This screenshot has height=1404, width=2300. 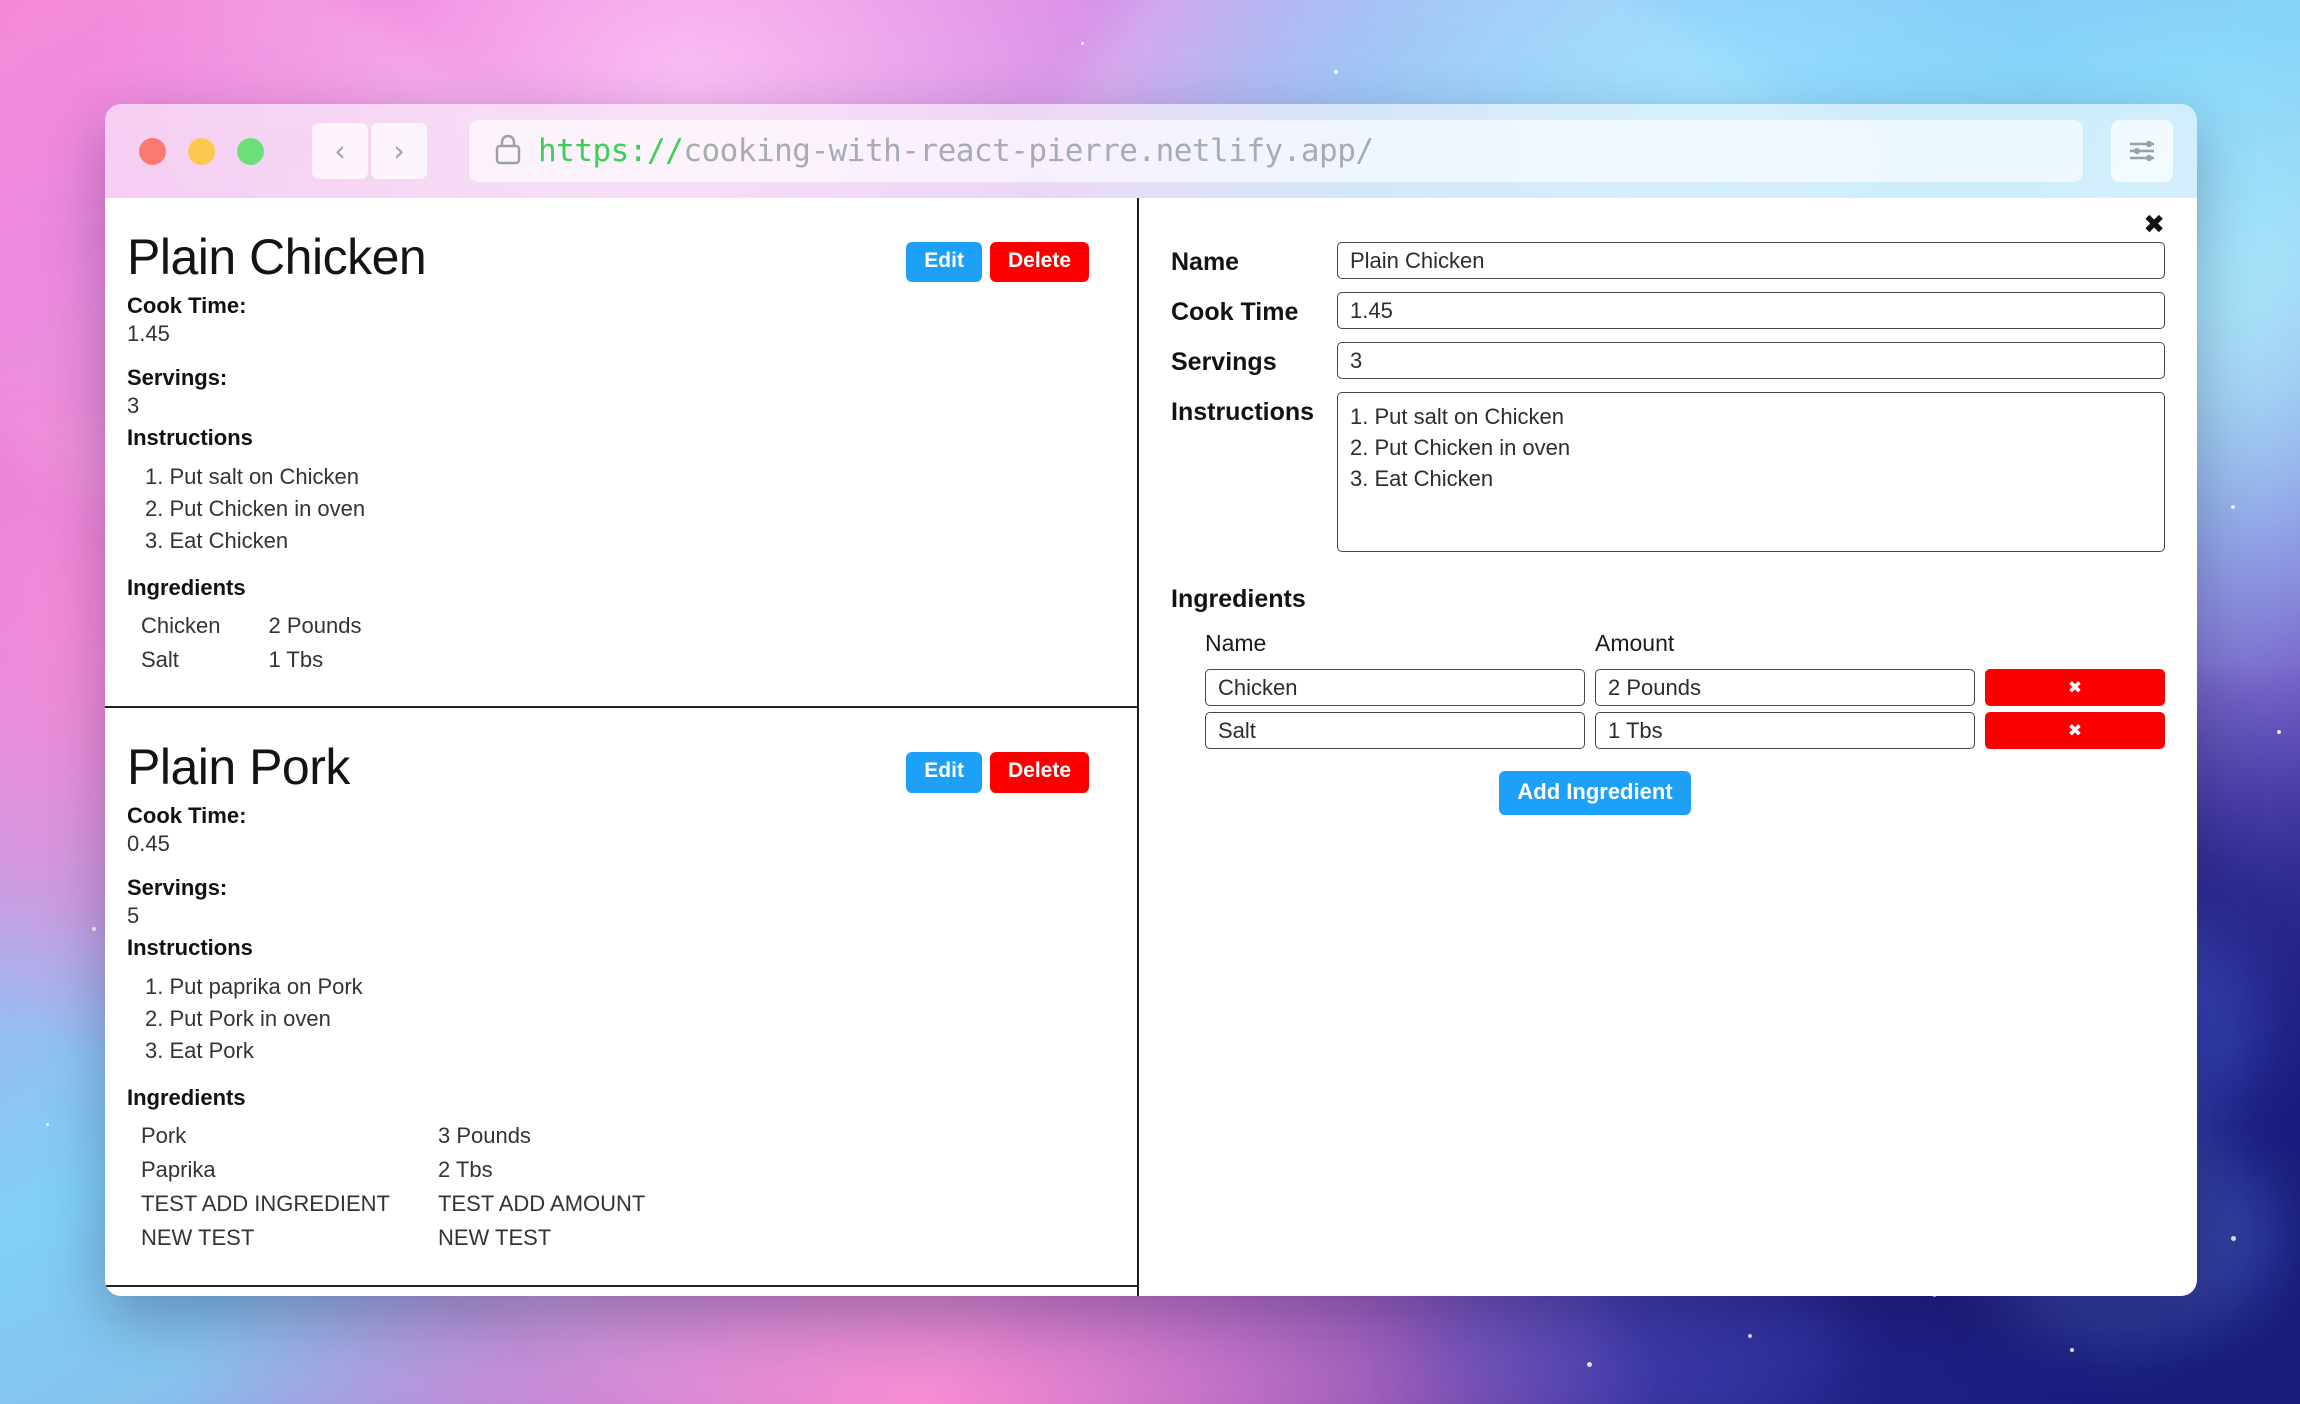 What do you see at coordinates (255, 508) in the screenshot?
I see `instruction-item: 2. Put Chicken in oven` at bounding box center [255, 508].